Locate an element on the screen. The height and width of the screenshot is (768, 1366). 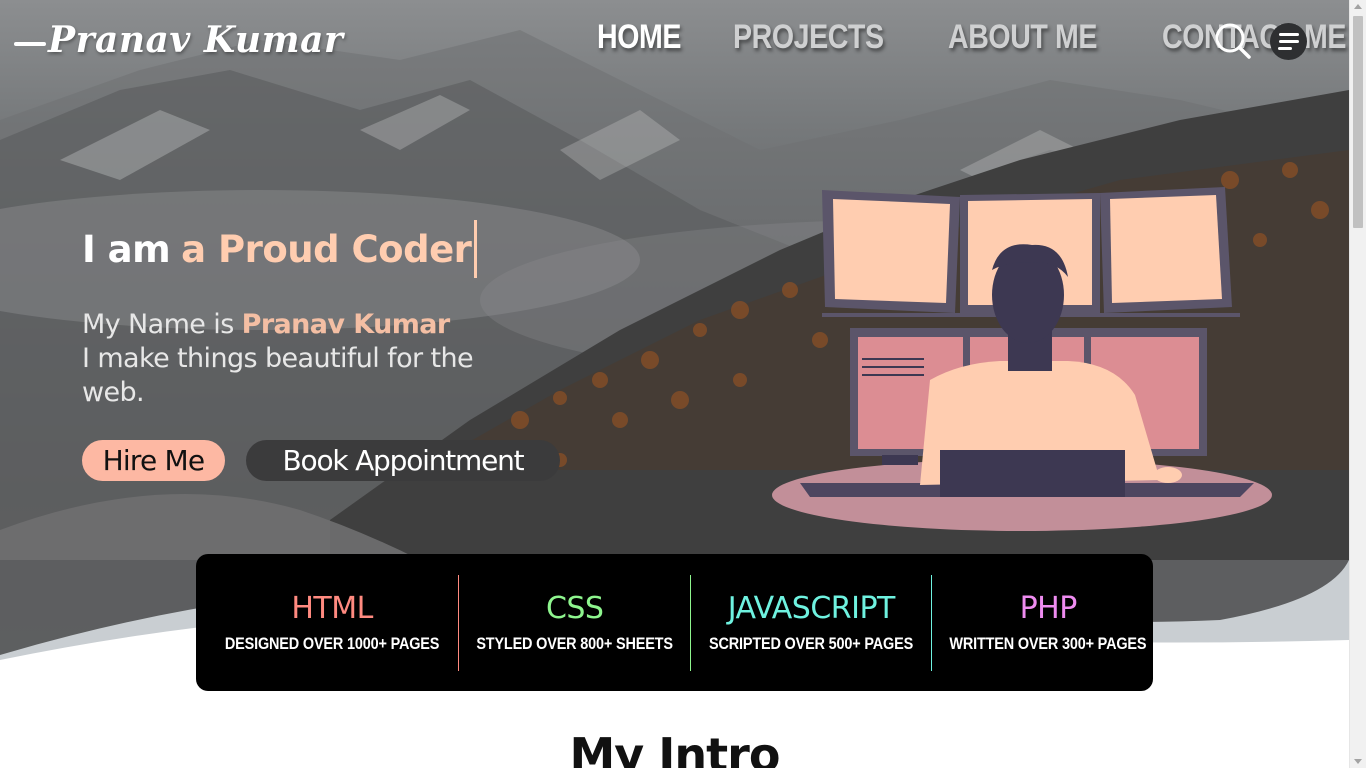
headline-typed-text: a Proud Coder is located at coordinates (326, 249).